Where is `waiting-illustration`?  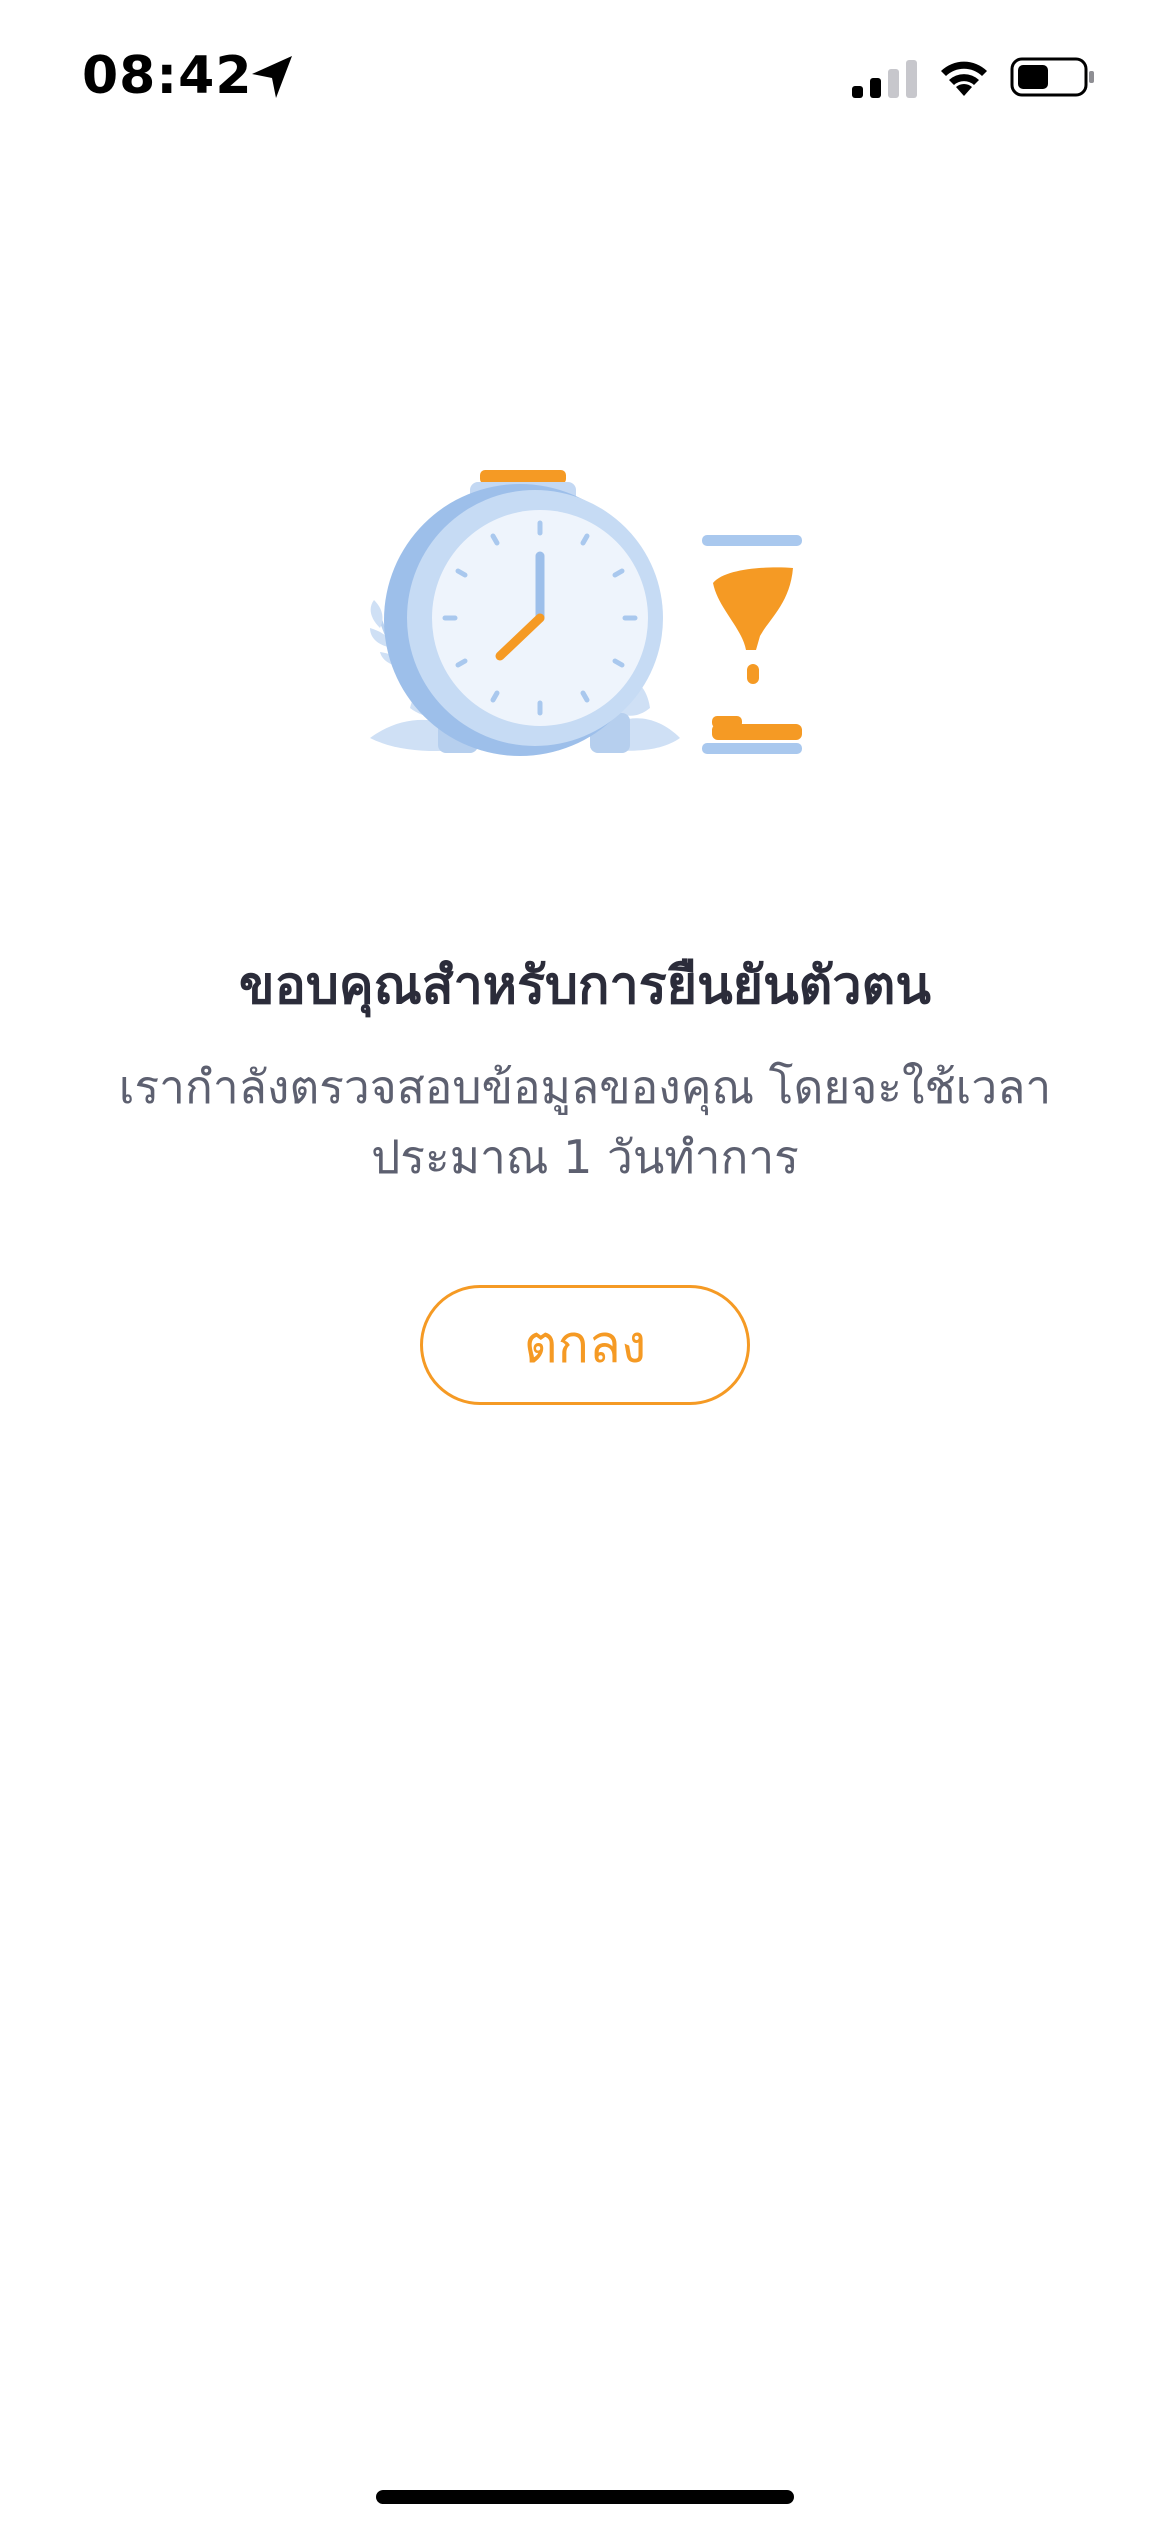 waiting-illustration is located at coordinates (586, 613).